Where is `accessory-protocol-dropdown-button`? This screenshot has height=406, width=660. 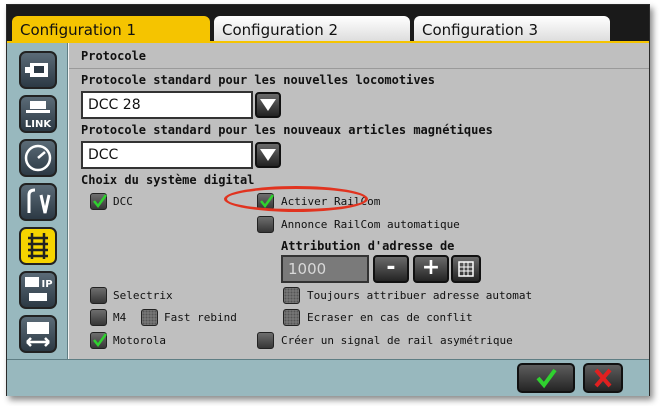
accessory-protocol-dropdown-button is located at coordinates (268, 155).